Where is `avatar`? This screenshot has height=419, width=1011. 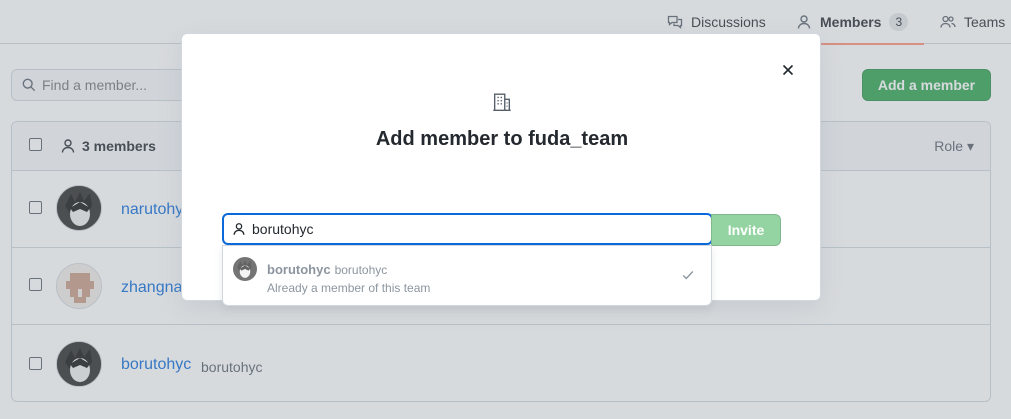
avatar is located at coordinates (245, 269).